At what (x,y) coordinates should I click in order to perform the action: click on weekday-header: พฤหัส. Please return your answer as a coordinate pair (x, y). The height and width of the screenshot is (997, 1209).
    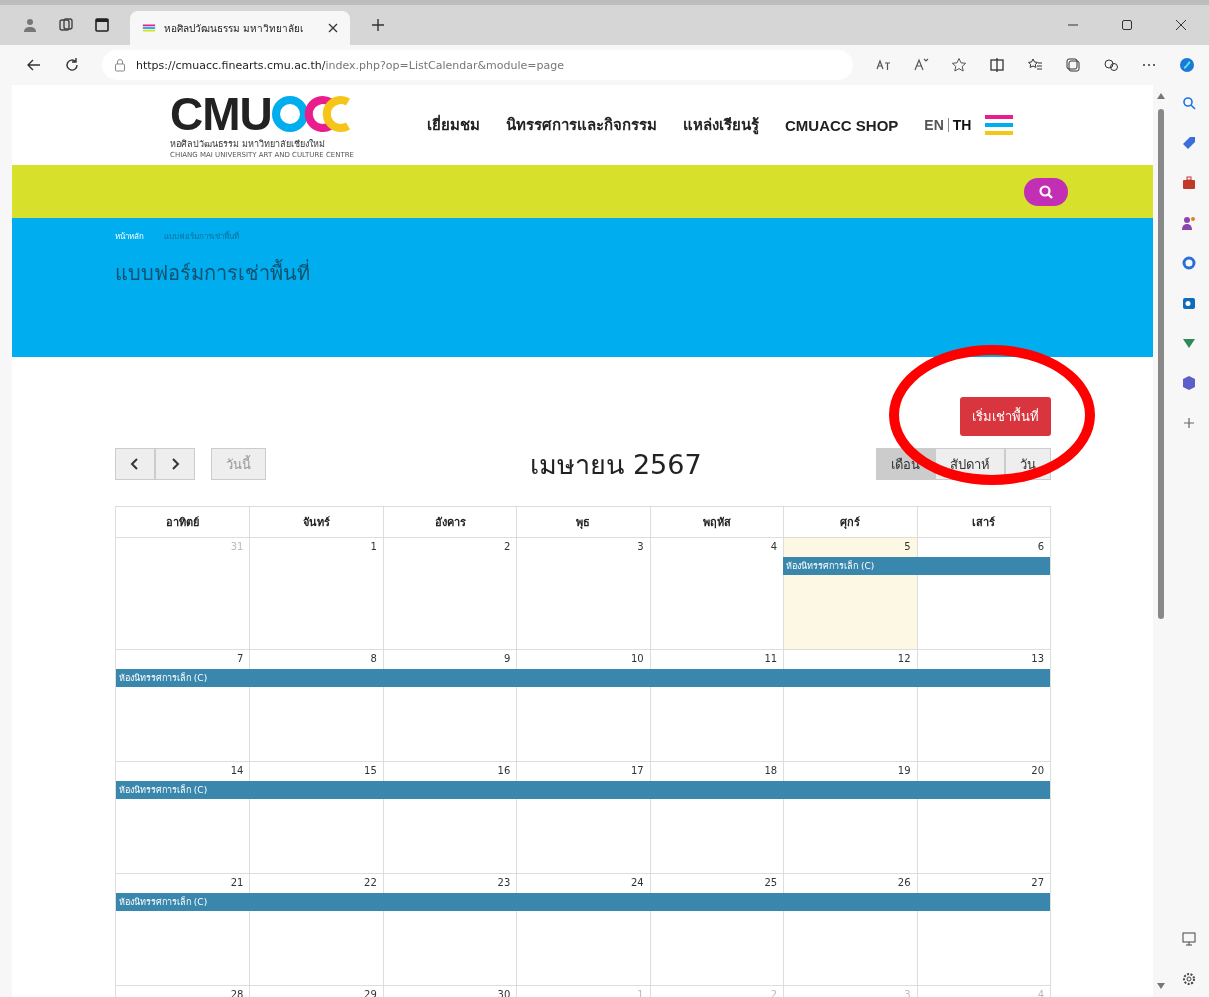
    Looking at the image, I should click on (716, 522).